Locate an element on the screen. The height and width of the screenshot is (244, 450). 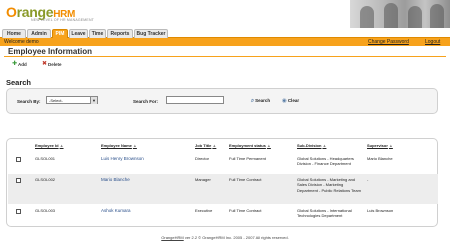
delete-label: Delete is located at coordinates (55, 64).